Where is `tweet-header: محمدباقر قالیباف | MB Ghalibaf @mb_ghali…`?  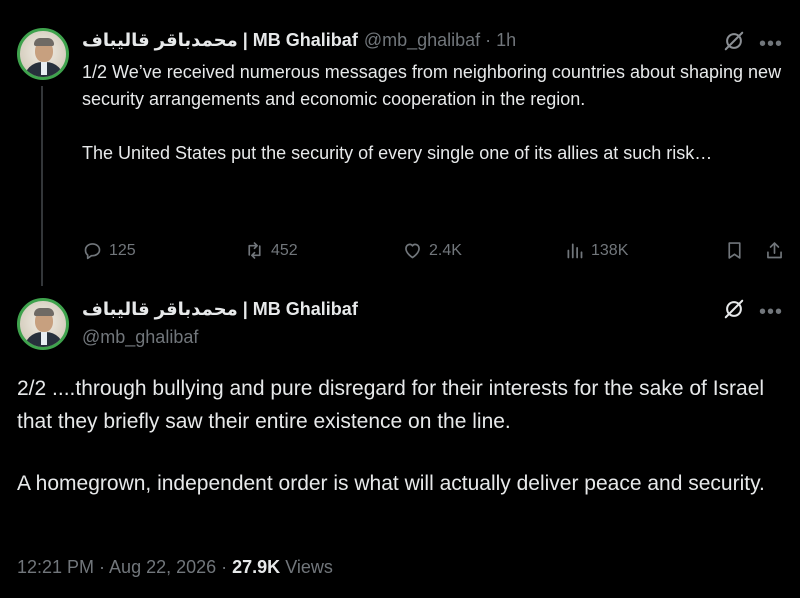
tweet-header: محمدباقر قالیباف | MB Ghalibaf @mb_ghali… is located at coordinates (299, 40).